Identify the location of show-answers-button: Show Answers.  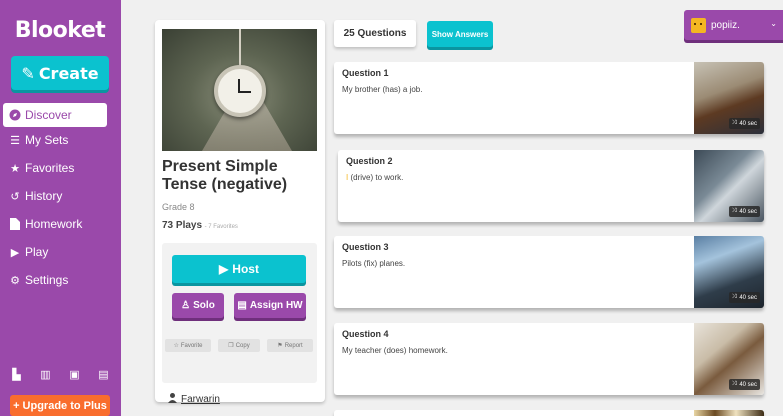
(460, 34).